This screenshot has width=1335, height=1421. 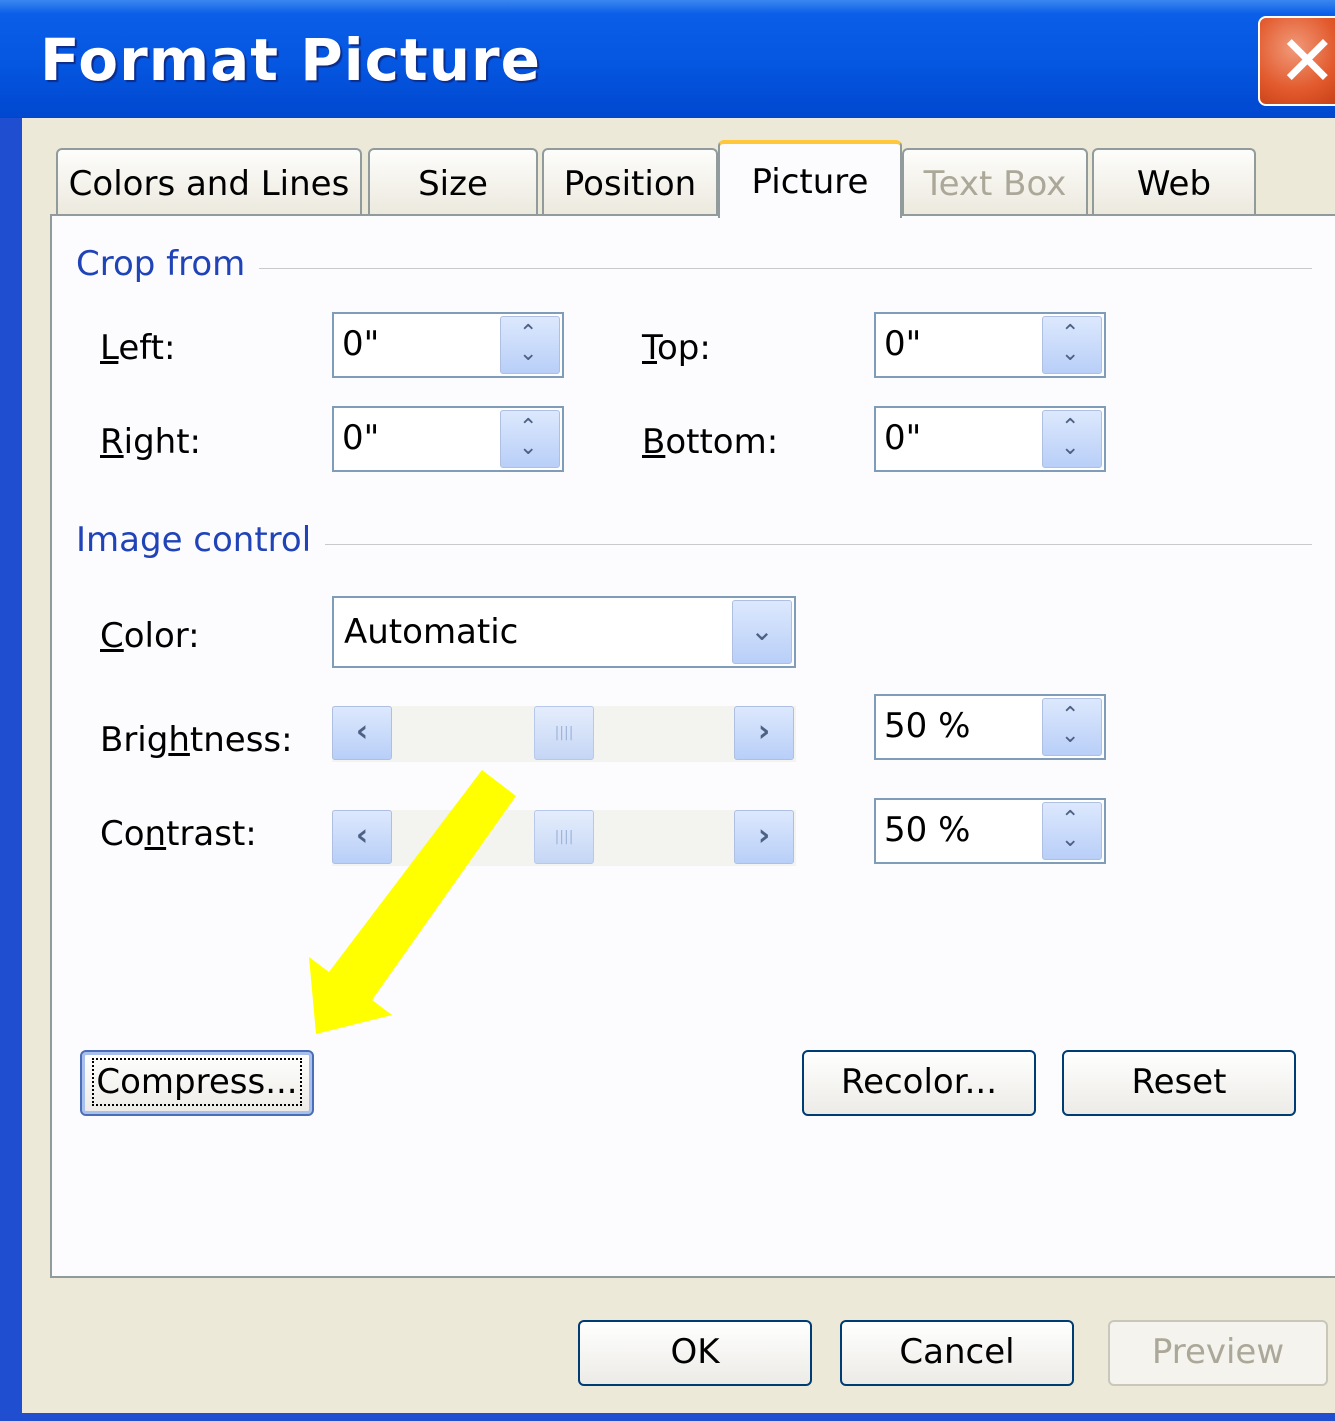 I want to click on brightness-slider: ‹ |||| ›, so click(x=564, y=734).